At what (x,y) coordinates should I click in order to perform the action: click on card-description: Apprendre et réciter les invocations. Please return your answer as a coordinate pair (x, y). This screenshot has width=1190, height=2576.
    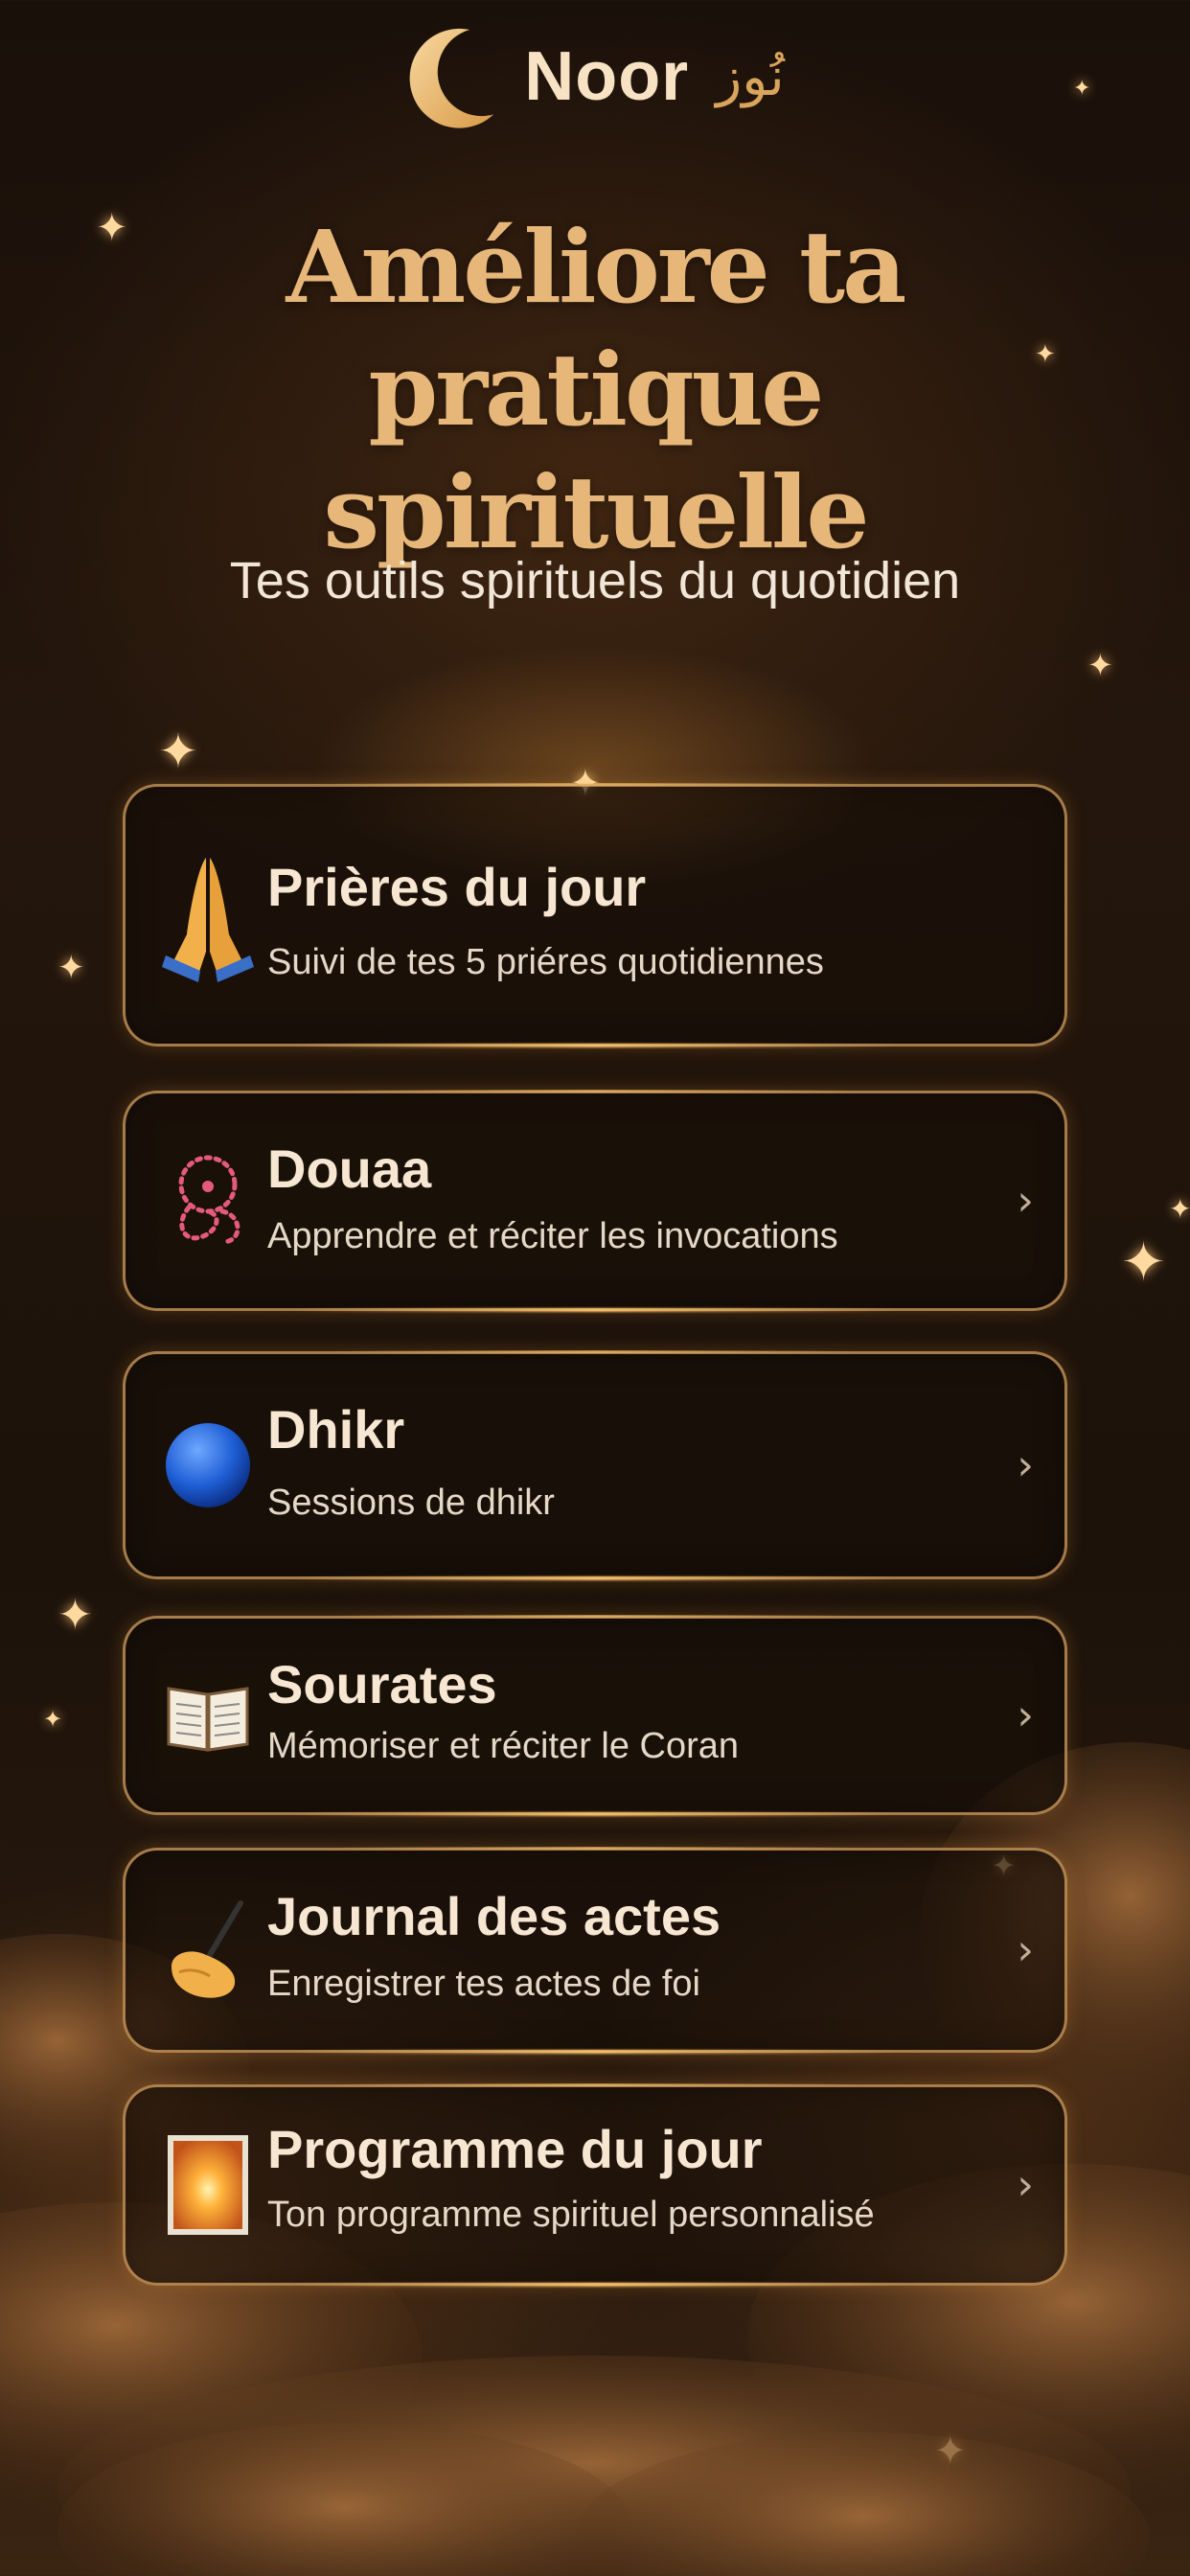
    Looking at the image, I should click on (553, 1236).